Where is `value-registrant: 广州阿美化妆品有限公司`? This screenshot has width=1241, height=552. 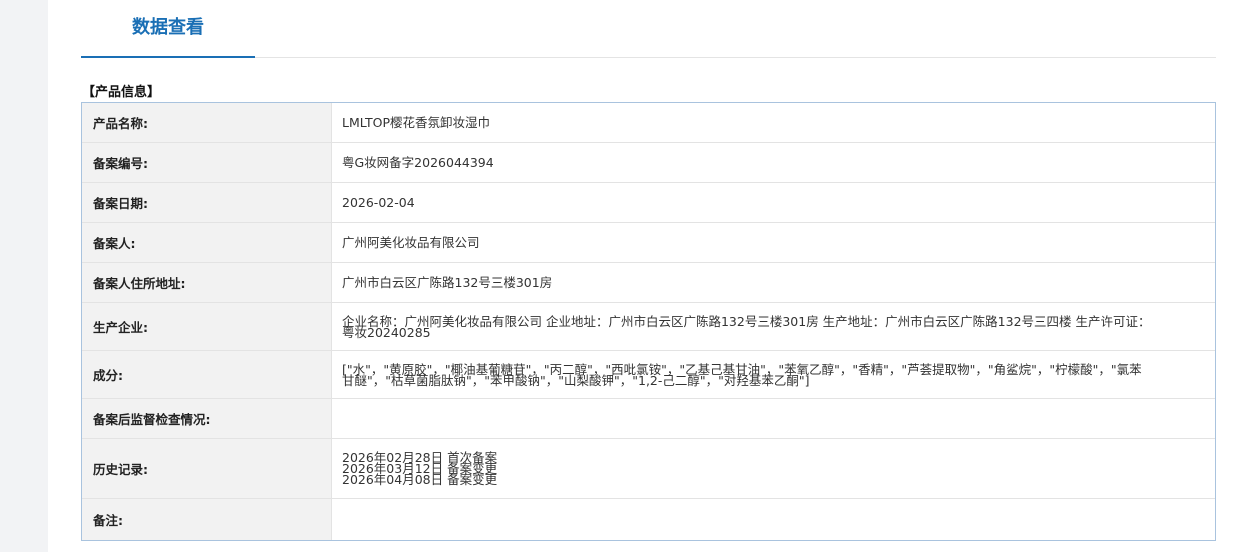 value-registrant: 广州阿美化妆品有限公司 is located at coordinates (411, 242).